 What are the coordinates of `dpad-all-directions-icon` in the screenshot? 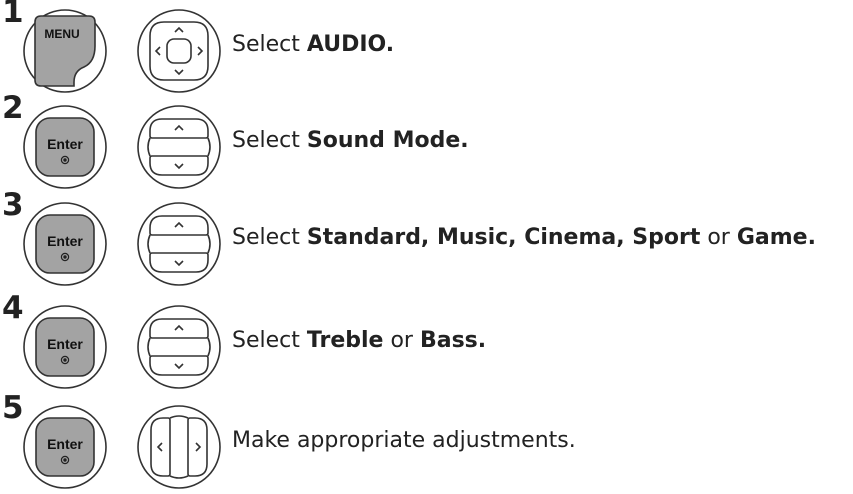 It's located at (179, 51).